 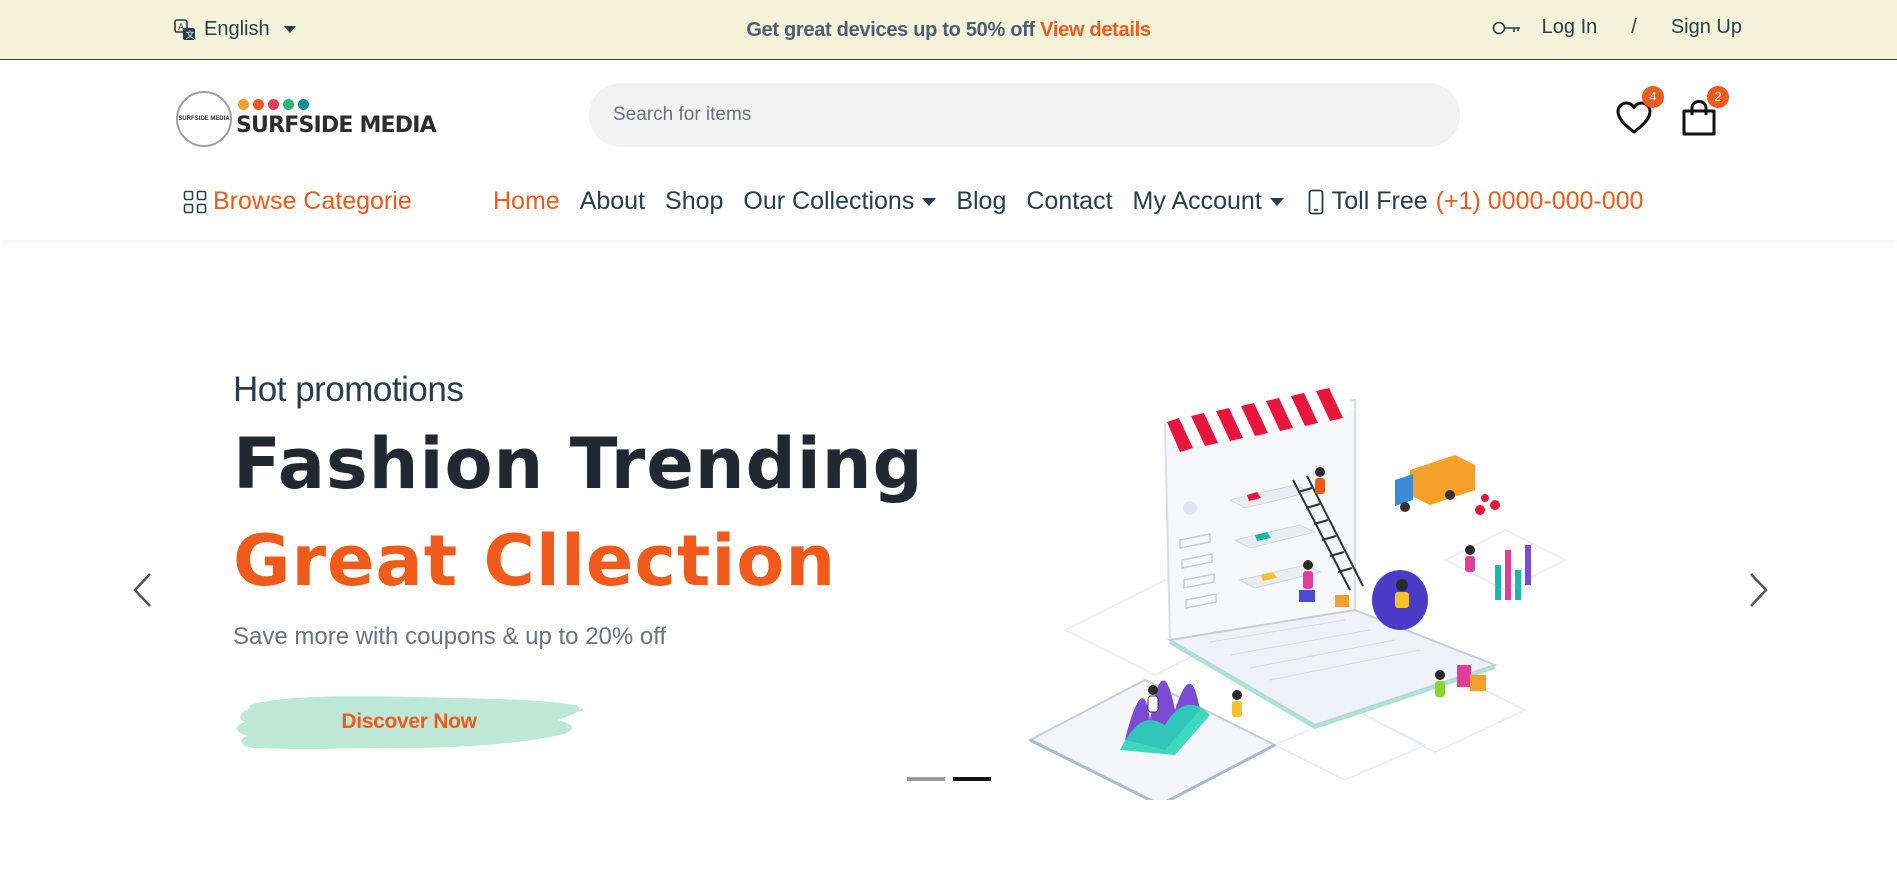 What do you see at coordinates (204, 119) in the screenshot?
I see `logo-emblem: SURFSIDE MEDIA` at bounding box center [204, 119].